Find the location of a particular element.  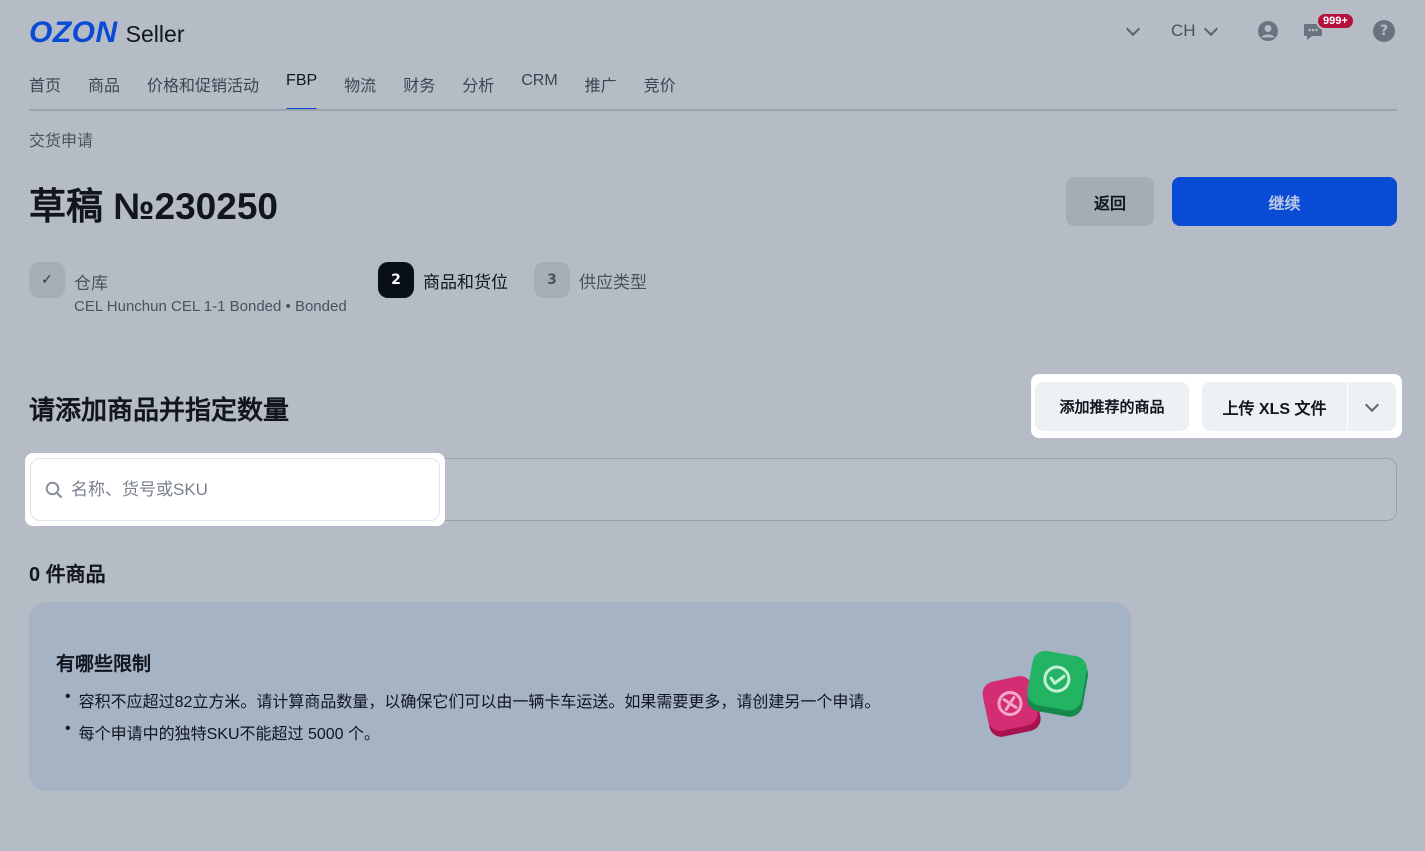

ozon-seller-logo: OZON Seller is located at coordinates (106, 33).